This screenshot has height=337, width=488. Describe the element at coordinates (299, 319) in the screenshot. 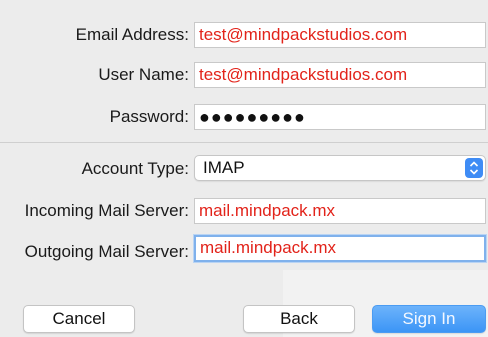

I see `back-button: Back` at that location.